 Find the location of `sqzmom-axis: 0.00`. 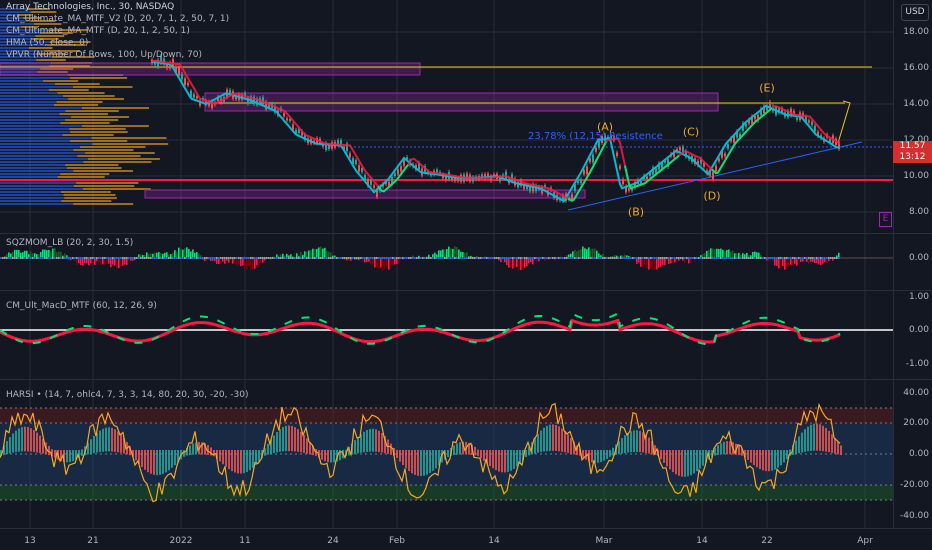

sqzmom-axis: 0.00 is located at coordinates (912, 262).